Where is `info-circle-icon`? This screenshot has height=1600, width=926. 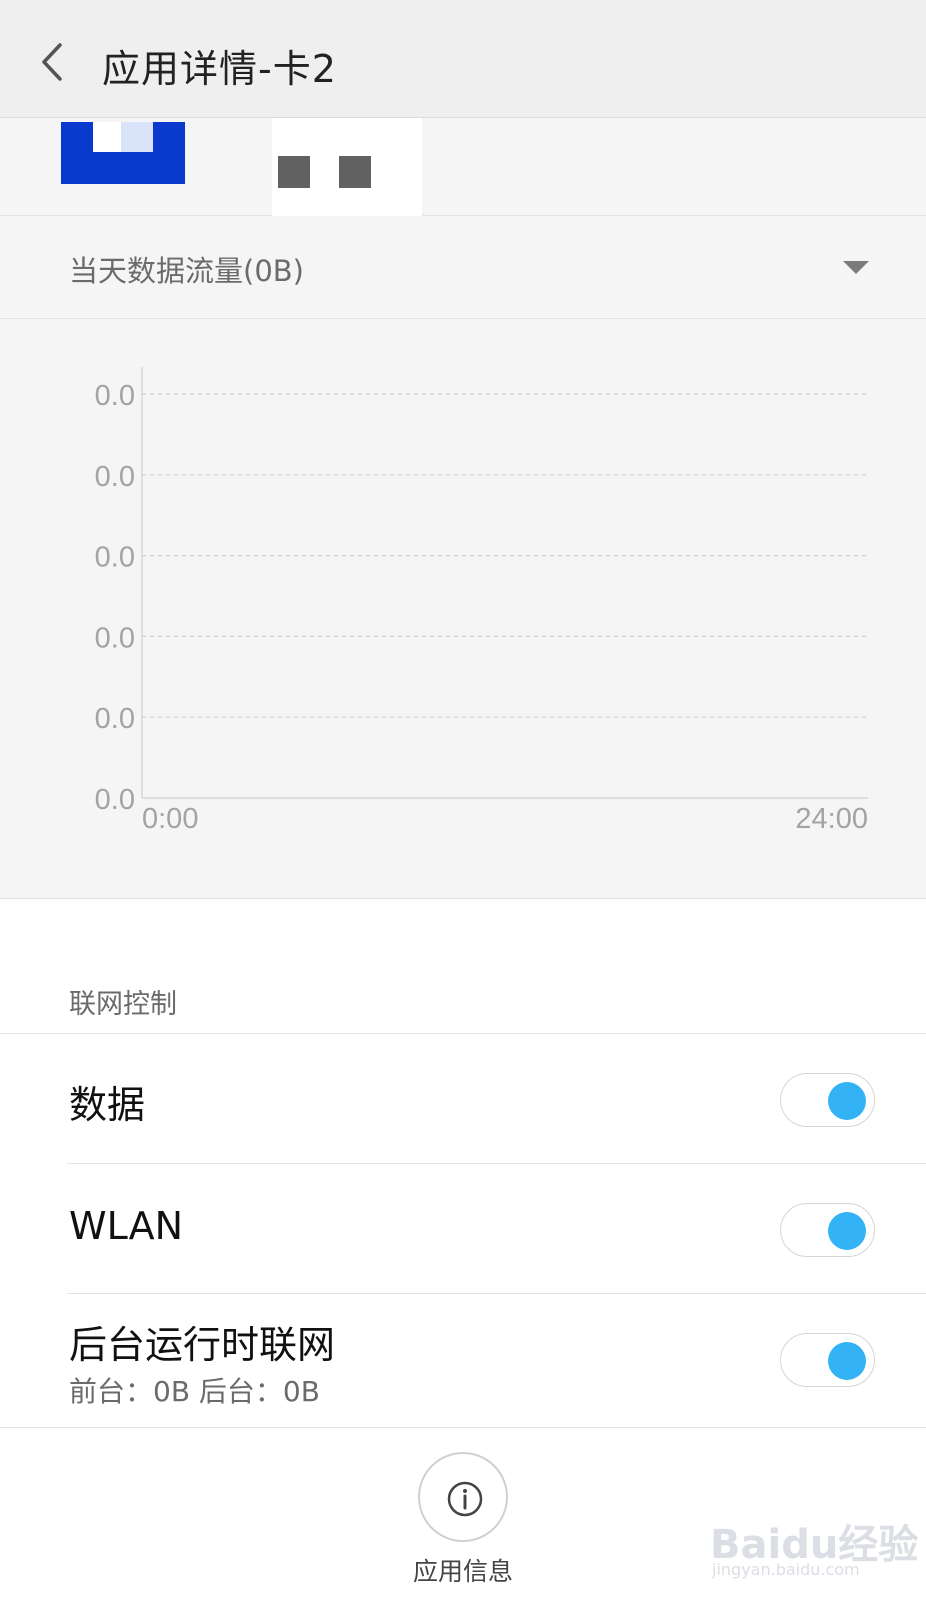 info-circle-icon is located at coordinates (465, 1499).